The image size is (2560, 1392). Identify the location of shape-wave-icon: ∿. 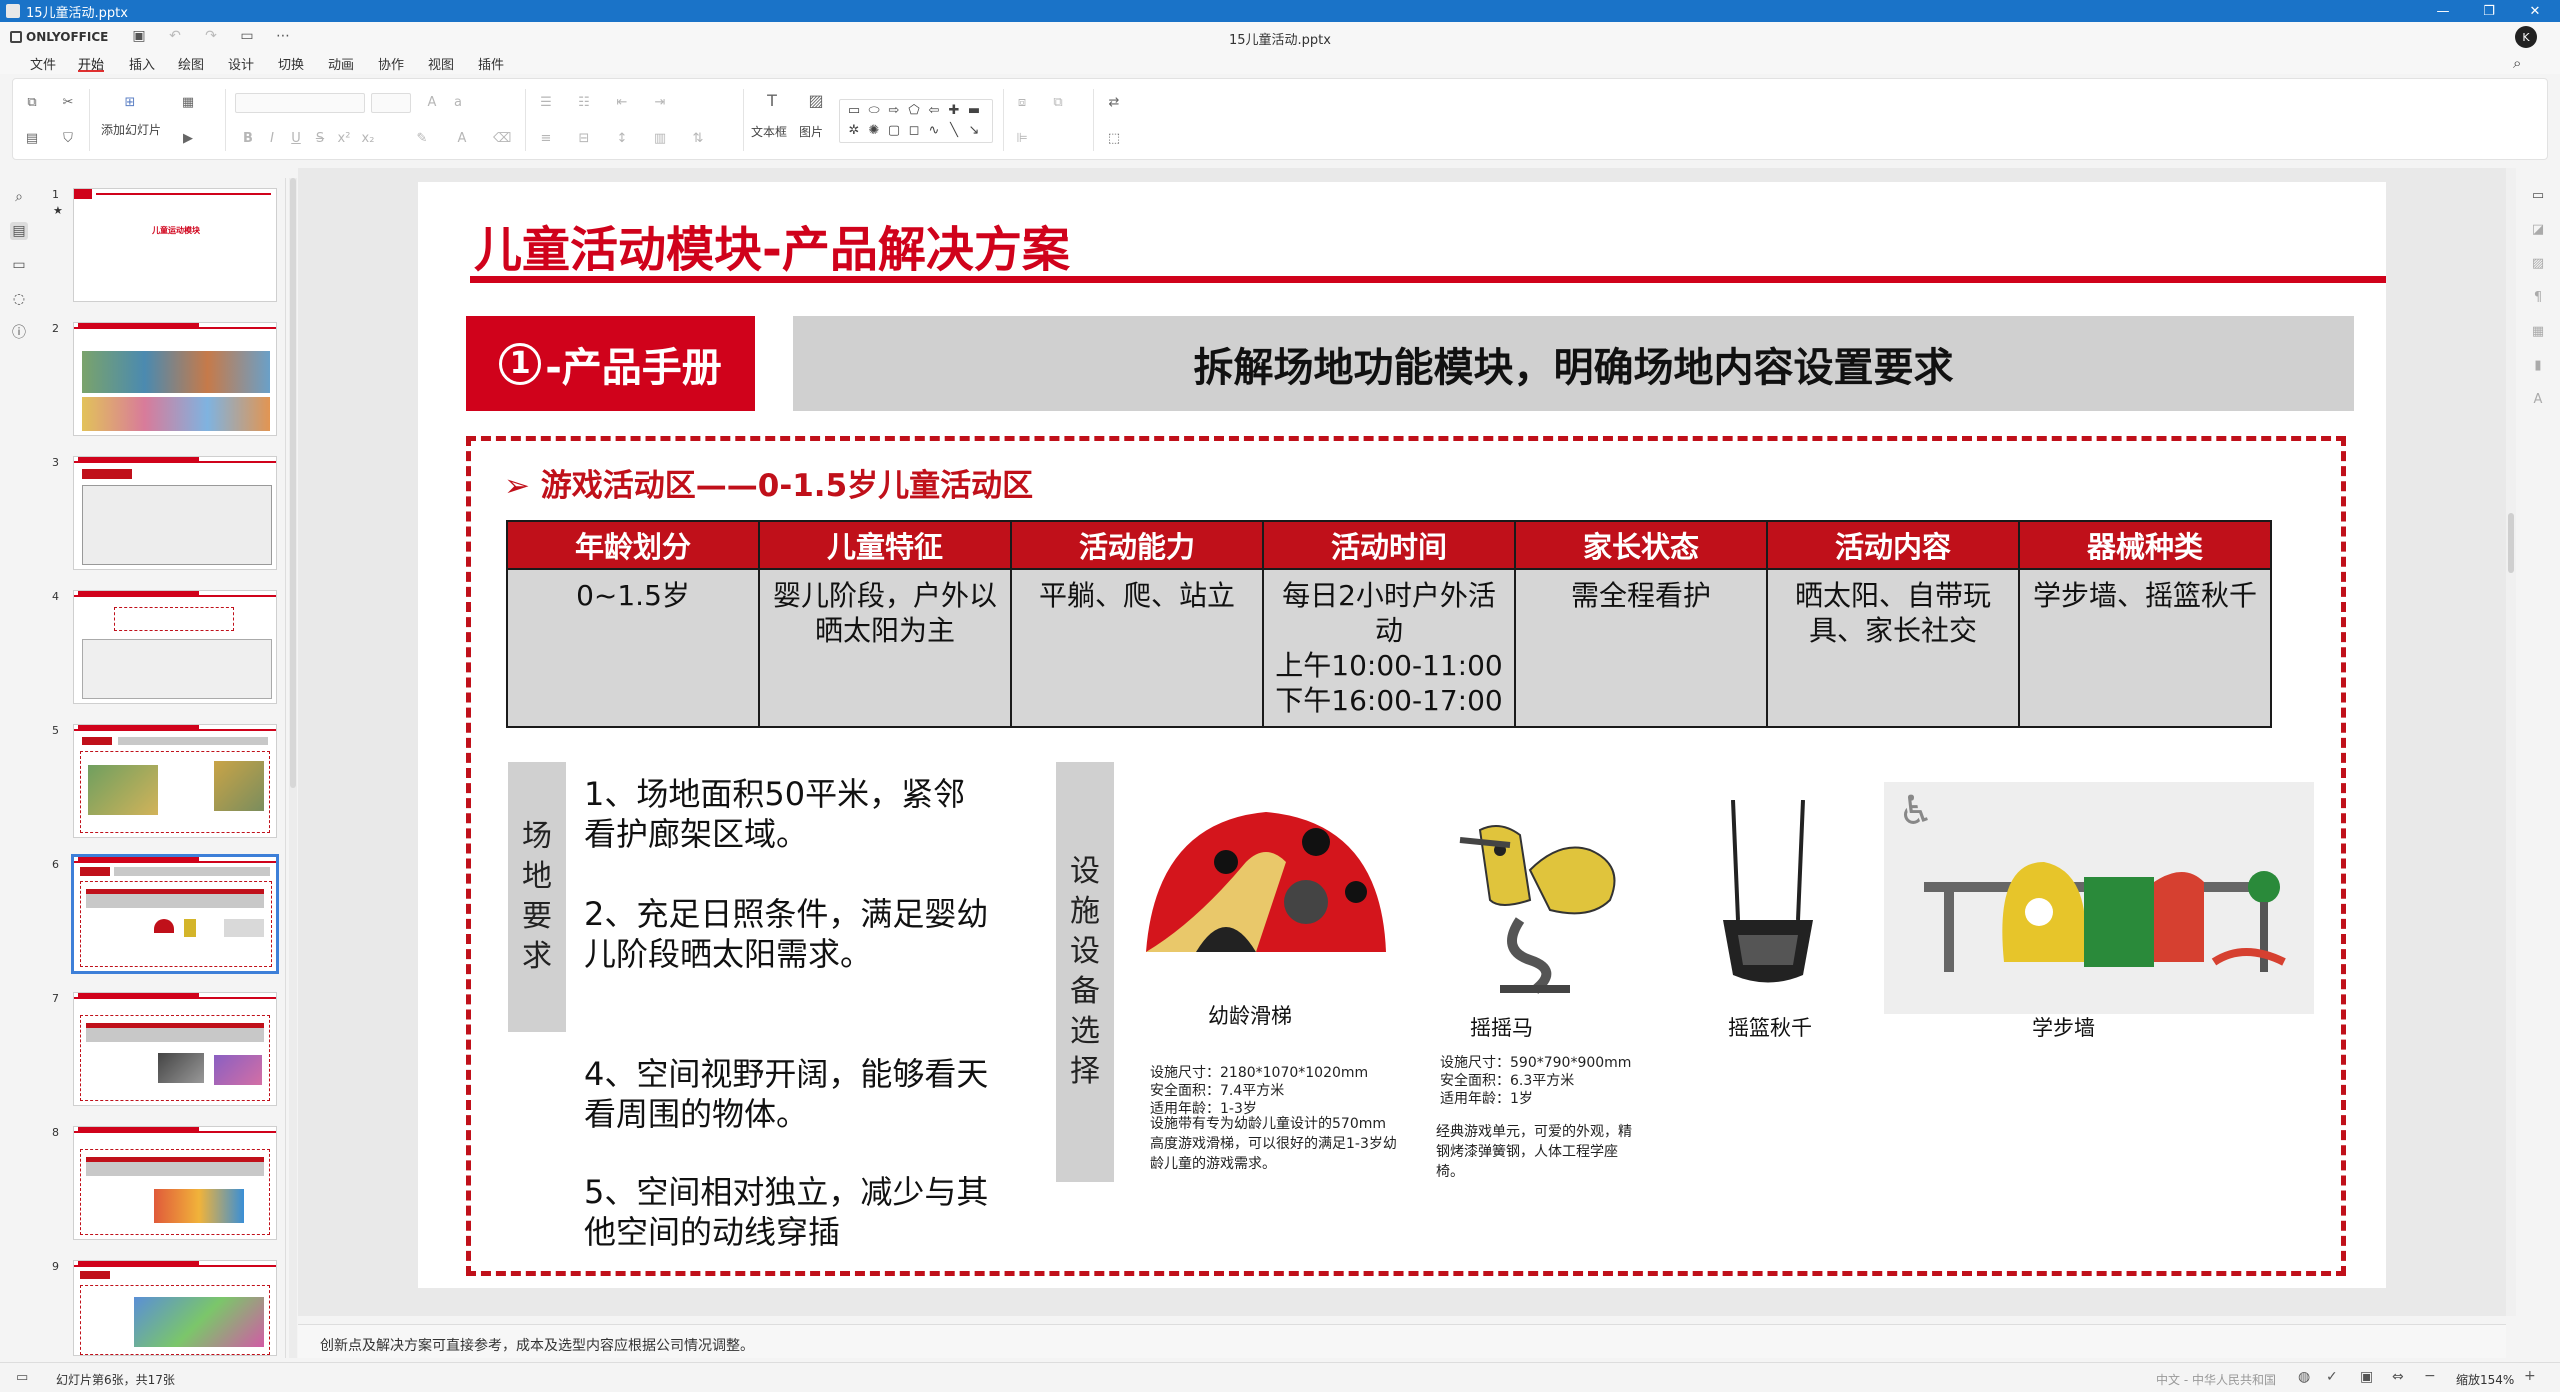
(934, 131).